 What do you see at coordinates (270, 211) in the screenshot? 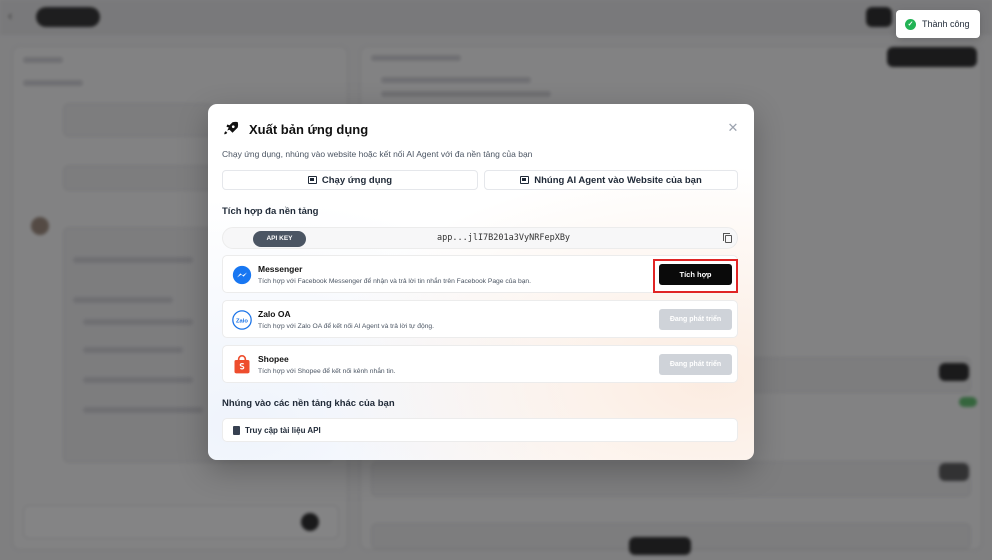
I see `integration-section-title: Tích hợp đa nền tảng` at bounding box center [270, 211].